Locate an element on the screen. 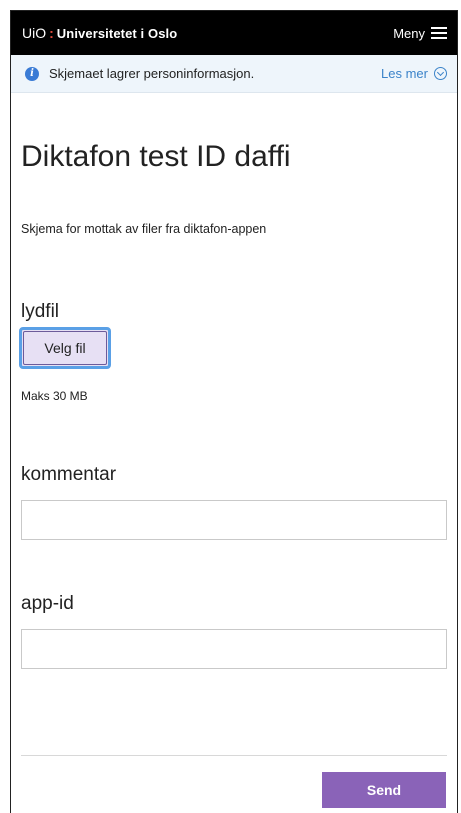  app-id-input is located at coordinates (234, 649).